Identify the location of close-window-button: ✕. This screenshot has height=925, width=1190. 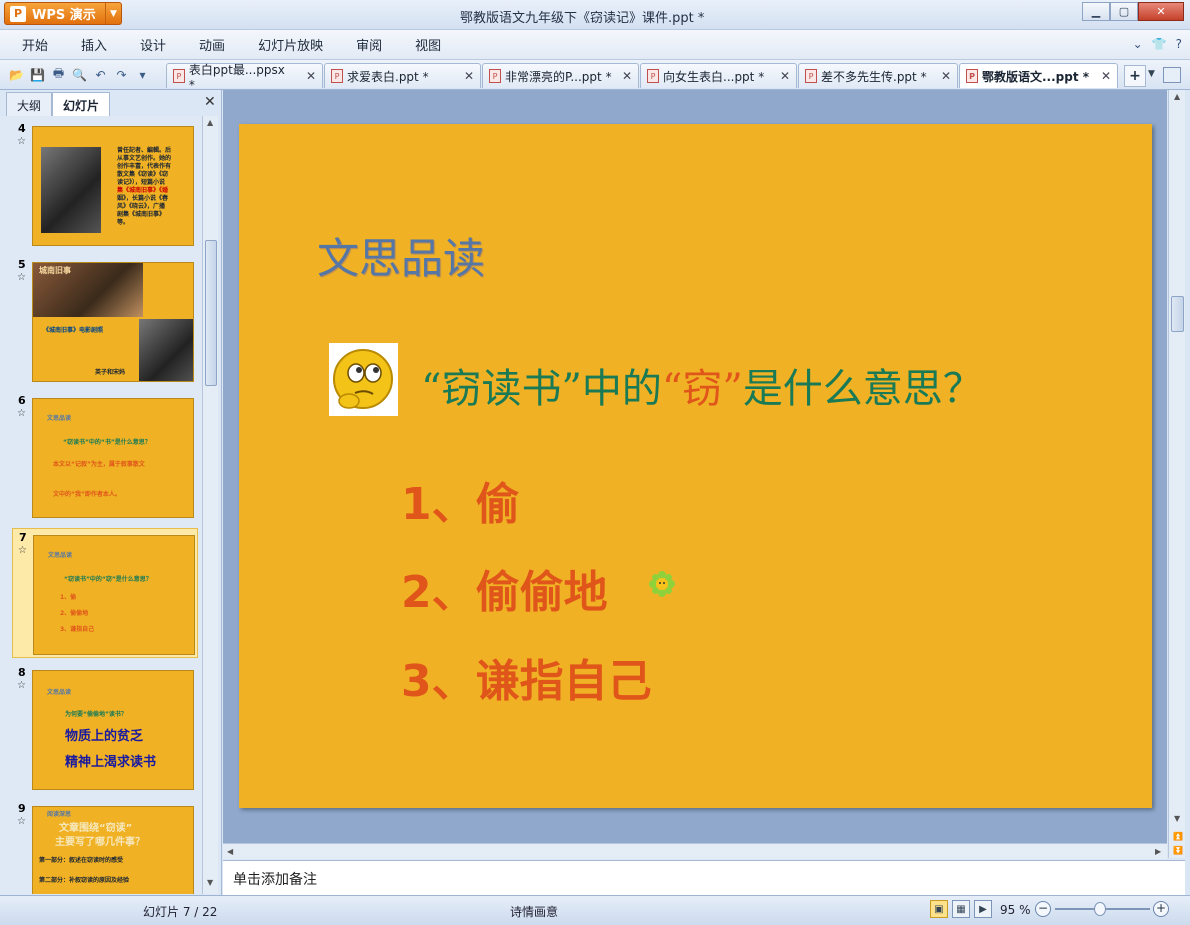
(1161, 11).